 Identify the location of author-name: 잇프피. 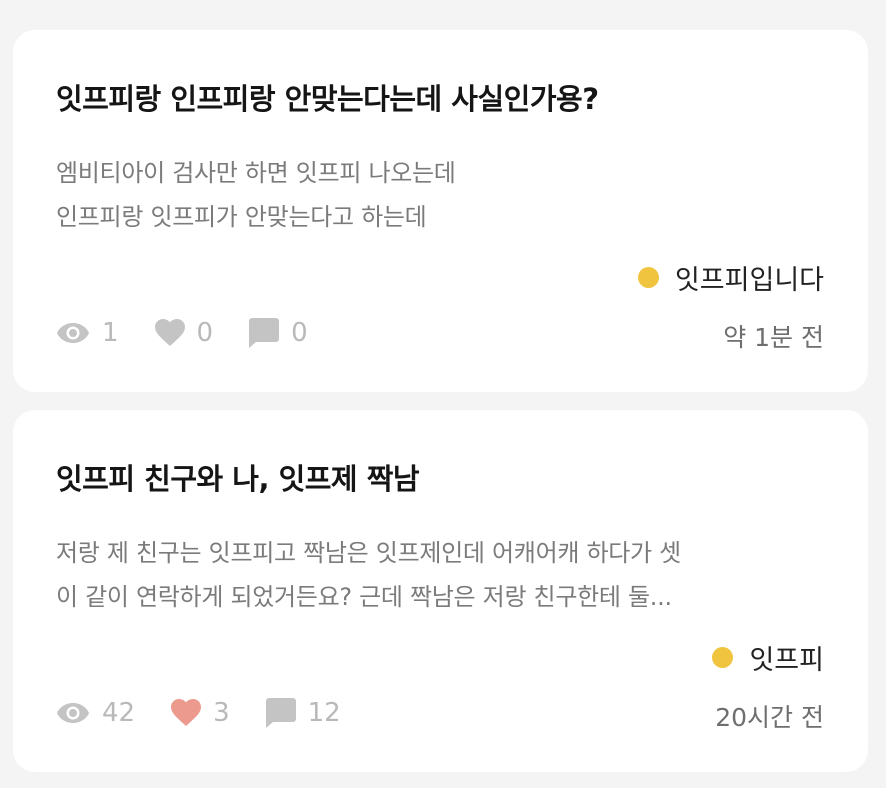
(786, 660).